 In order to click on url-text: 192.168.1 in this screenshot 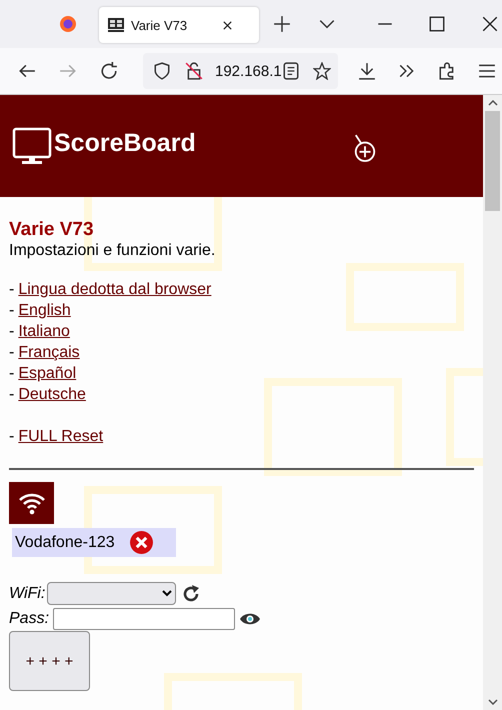, I will do `click(248, 71)`.